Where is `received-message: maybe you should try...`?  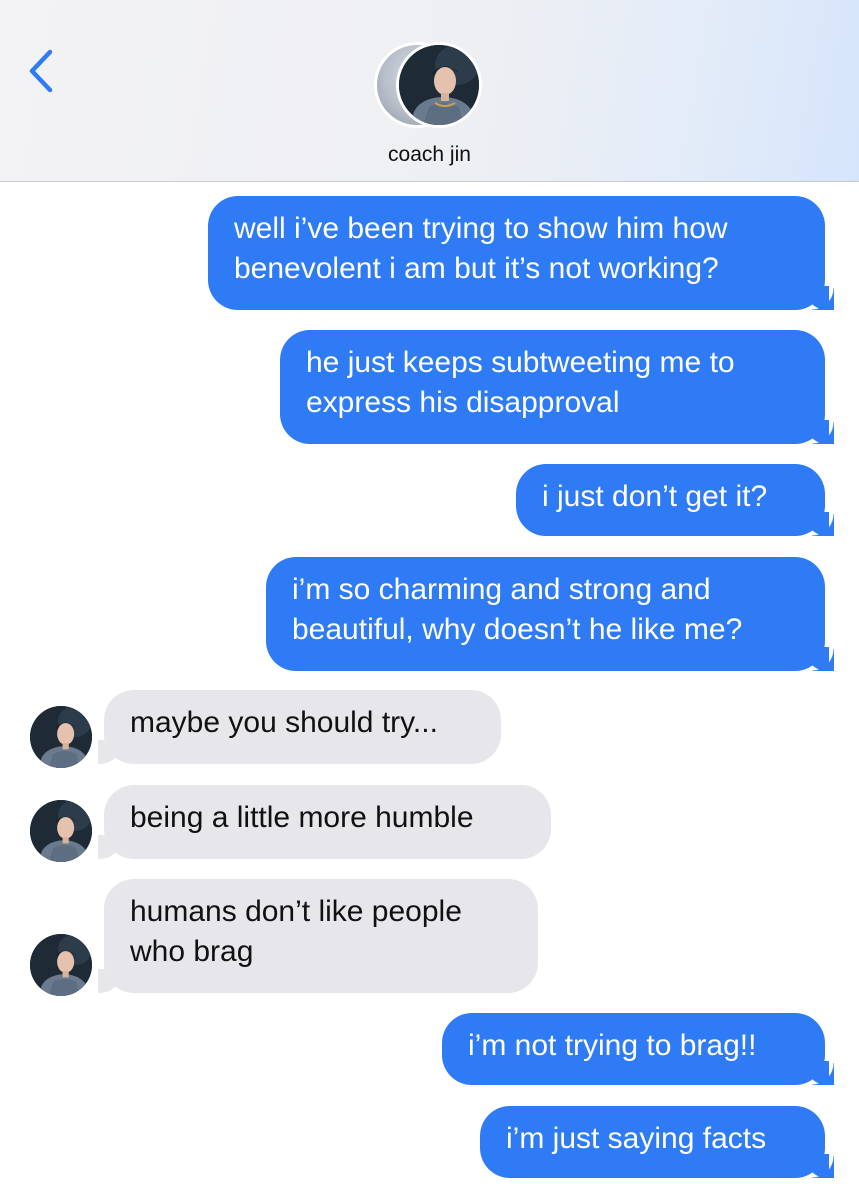 received-message: maybe you should try... is located at coordinates (299, 727).